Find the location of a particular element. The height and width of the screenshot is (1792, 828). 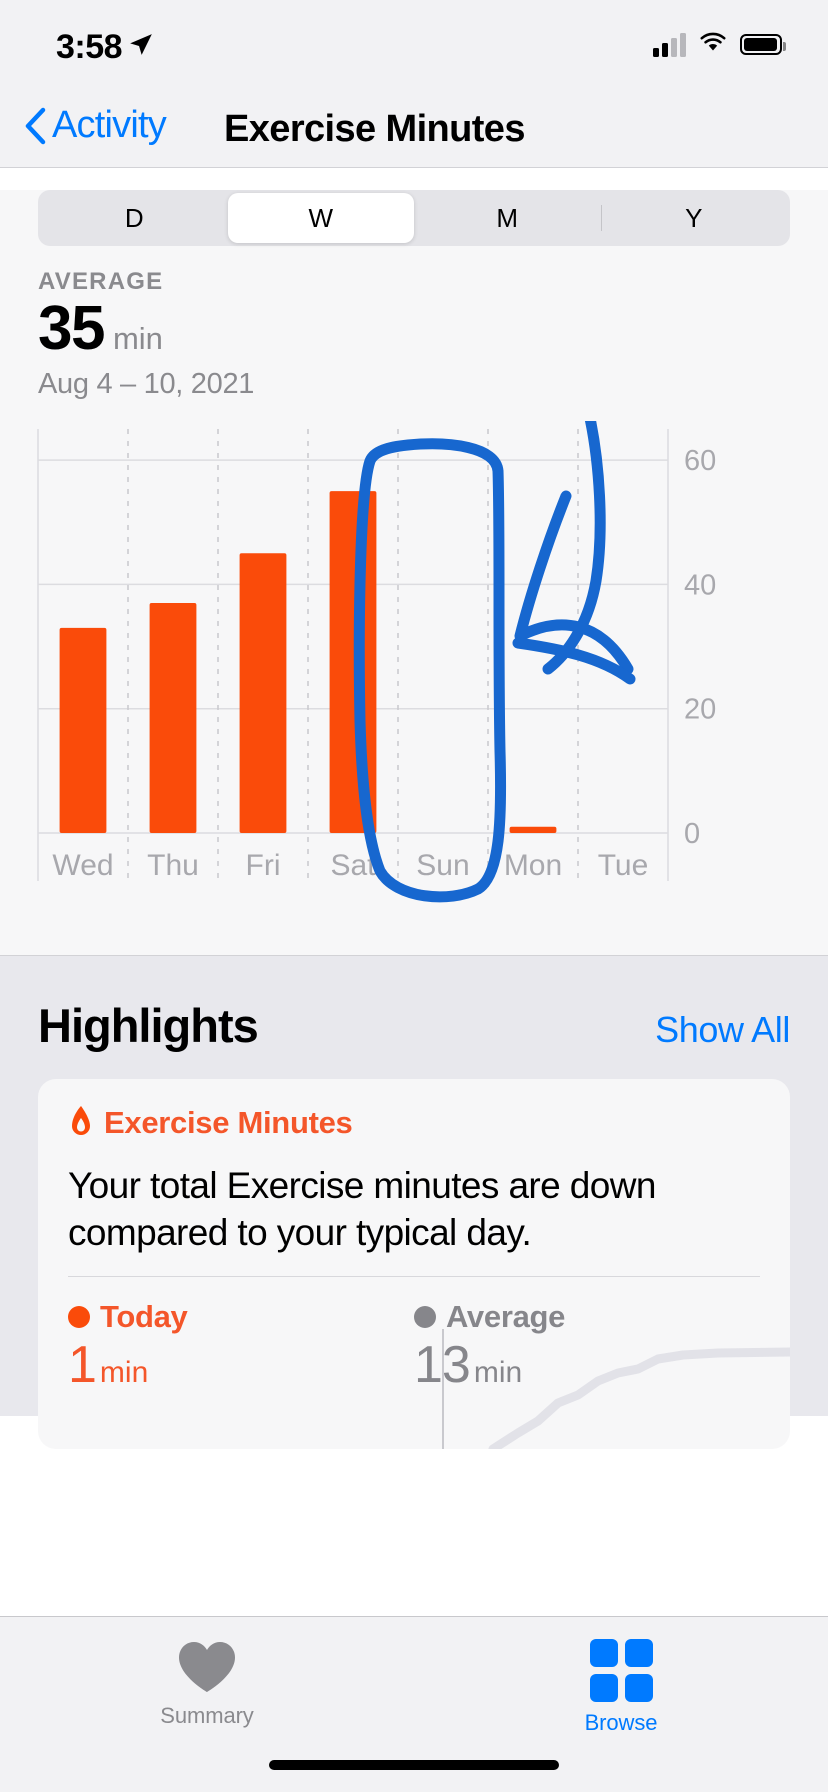

y-axis-tick-label: 40 is located at coordinates (700, 585).